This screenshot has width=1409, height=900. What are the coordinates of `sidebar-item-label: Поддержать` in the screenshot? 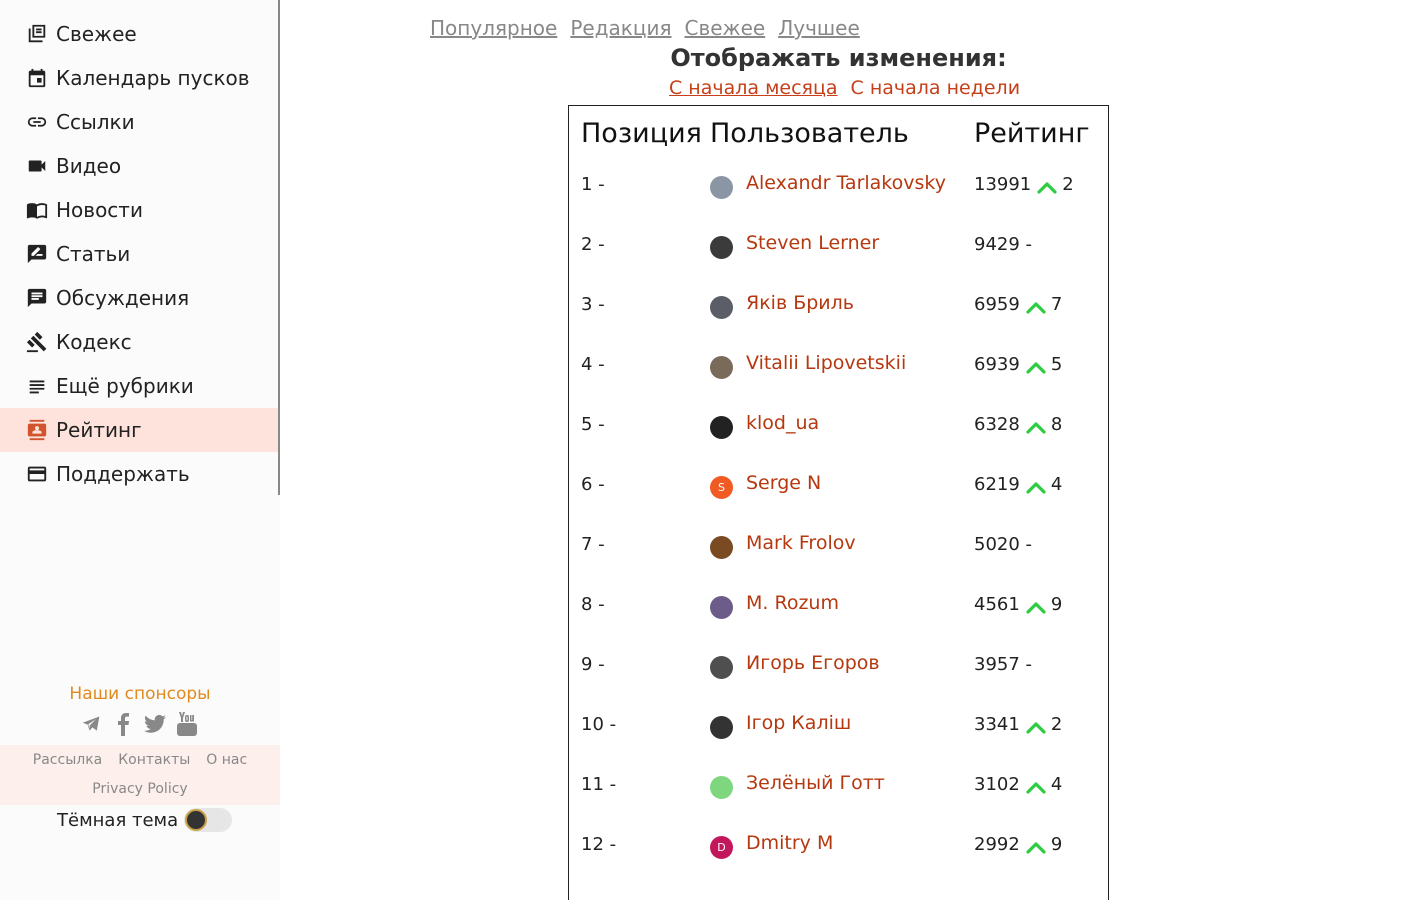 It's located at (123, 474).